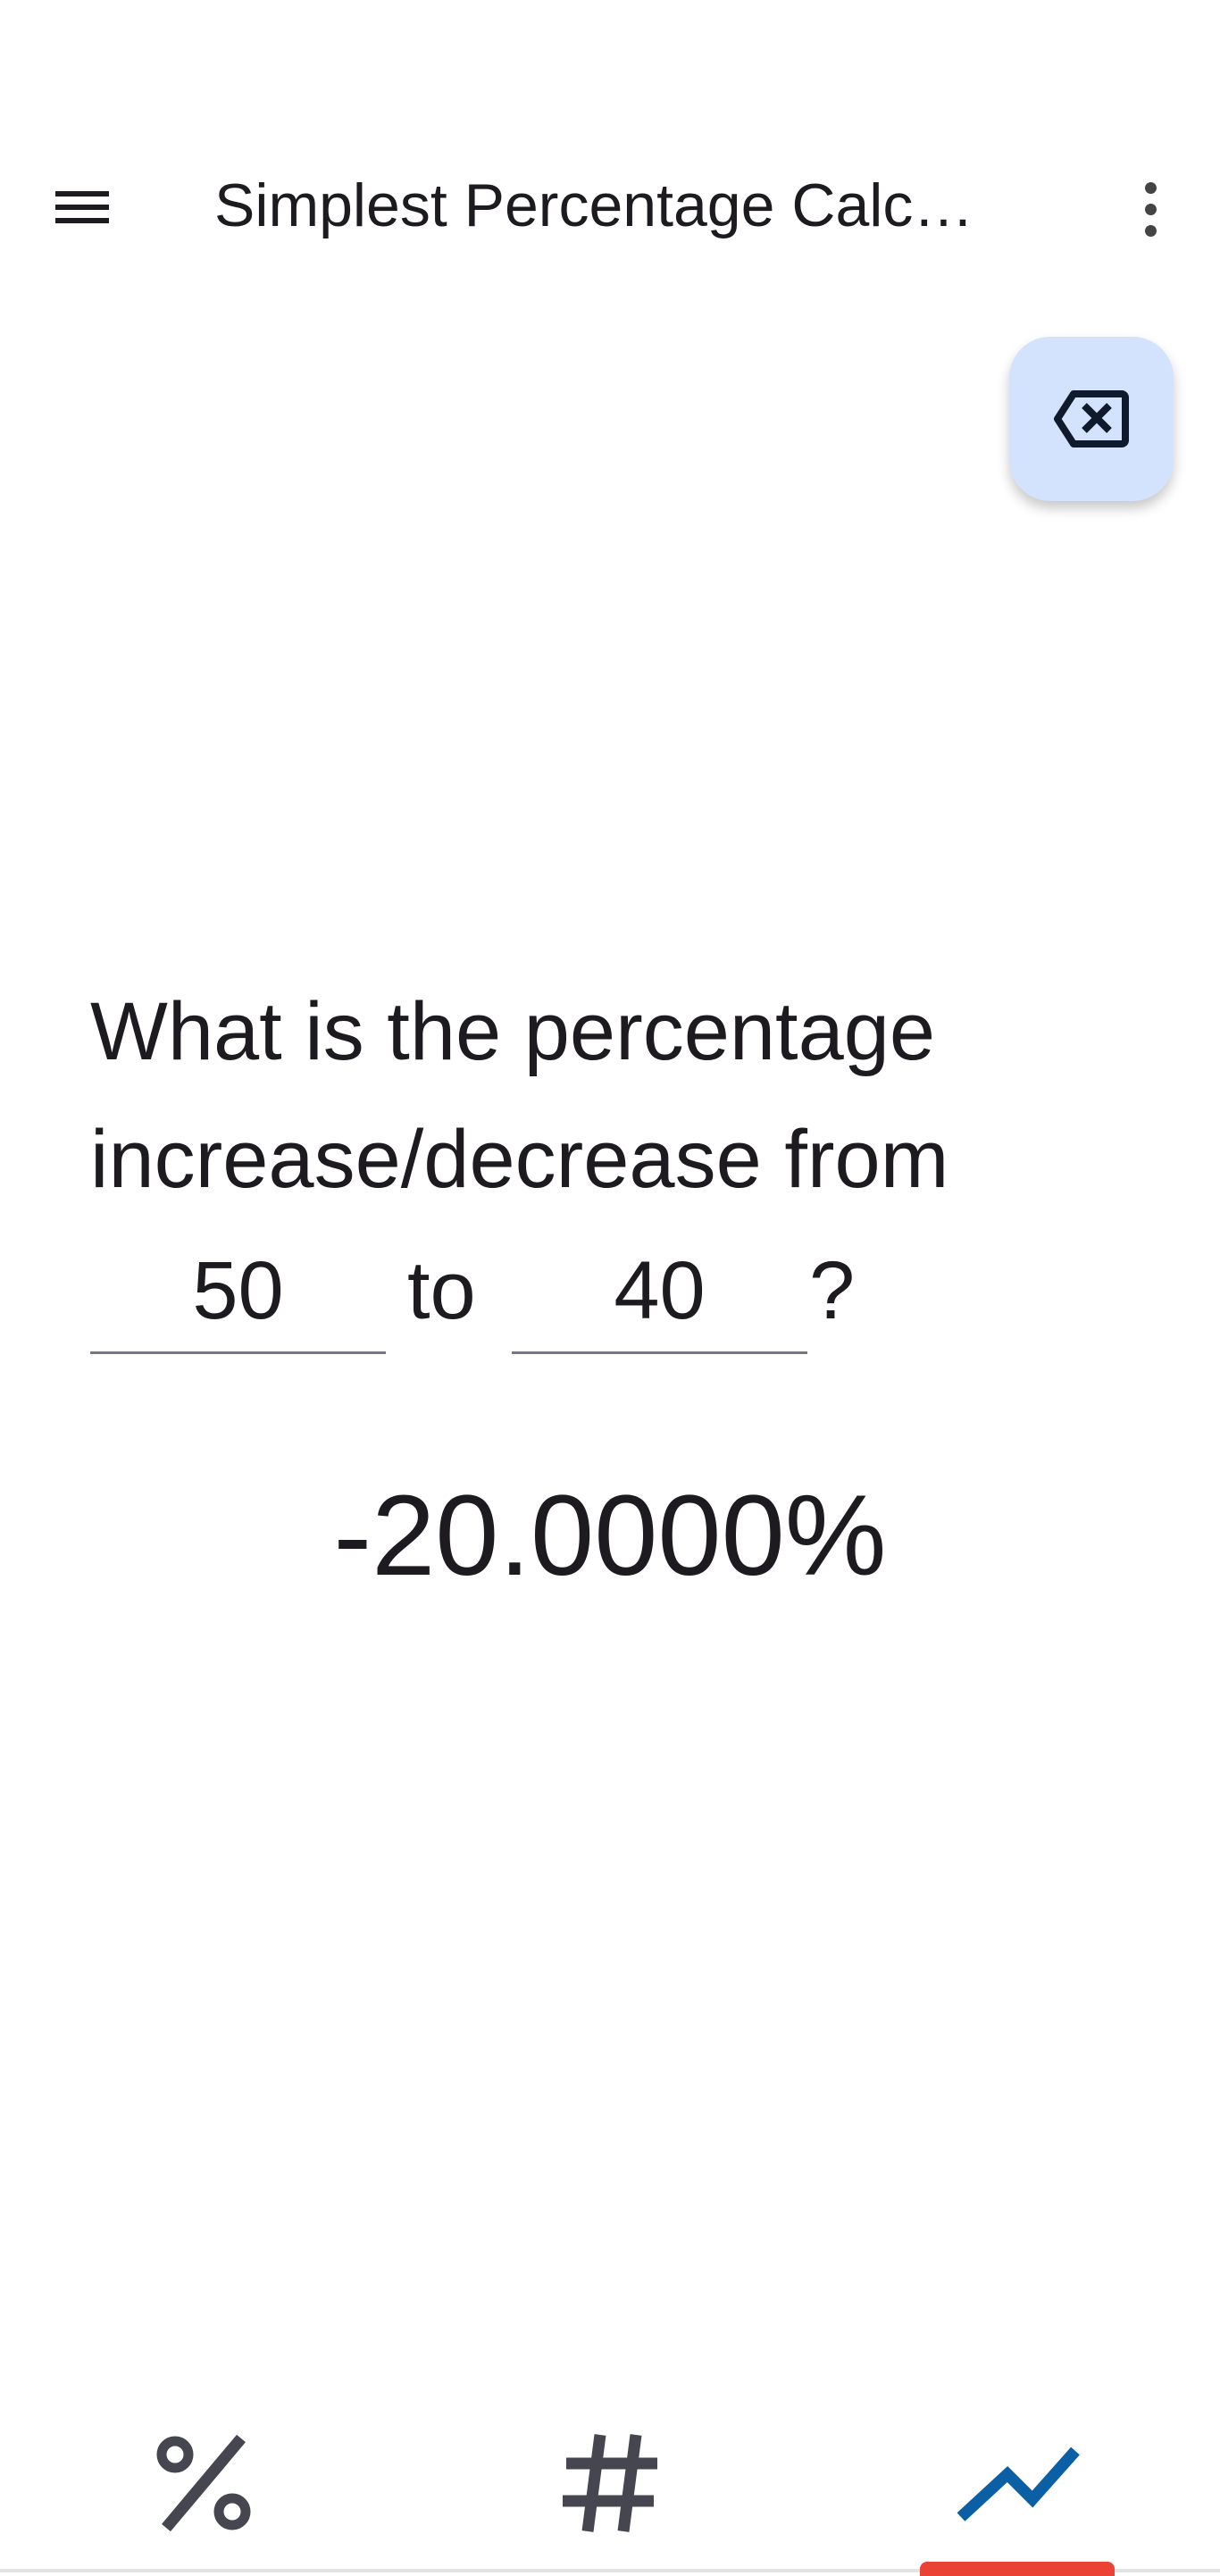 The image size is (1220, 2576). I want to click on result-value: -20.0000%, so click(610, 1536).